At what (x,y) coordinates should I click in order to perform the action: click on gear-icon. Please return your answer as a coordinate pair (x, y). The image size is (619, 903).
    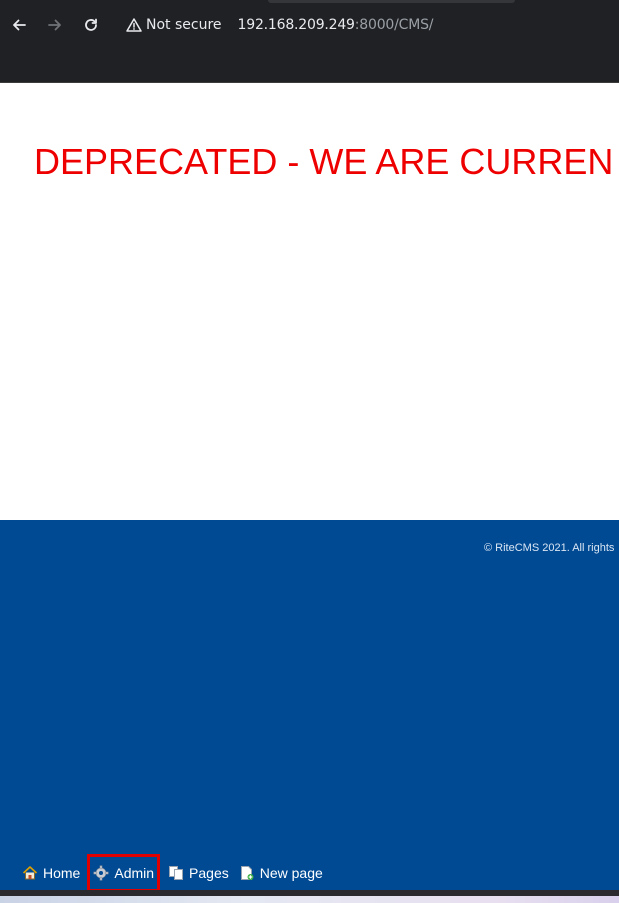
    Looking at the image, I should click on (101, 873).